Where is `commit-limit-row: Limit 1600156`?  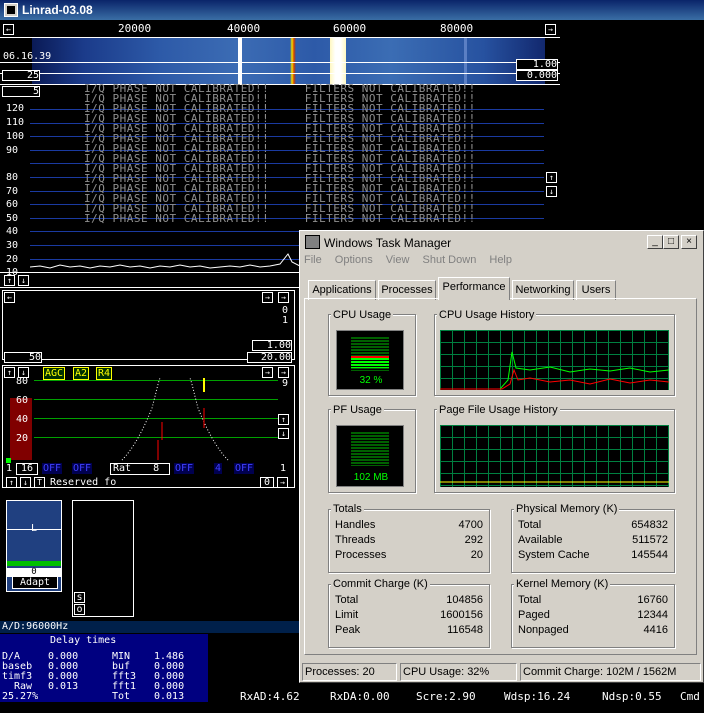 commit-limit-row: Limit 1600156 is located at coordinates (409, 615).